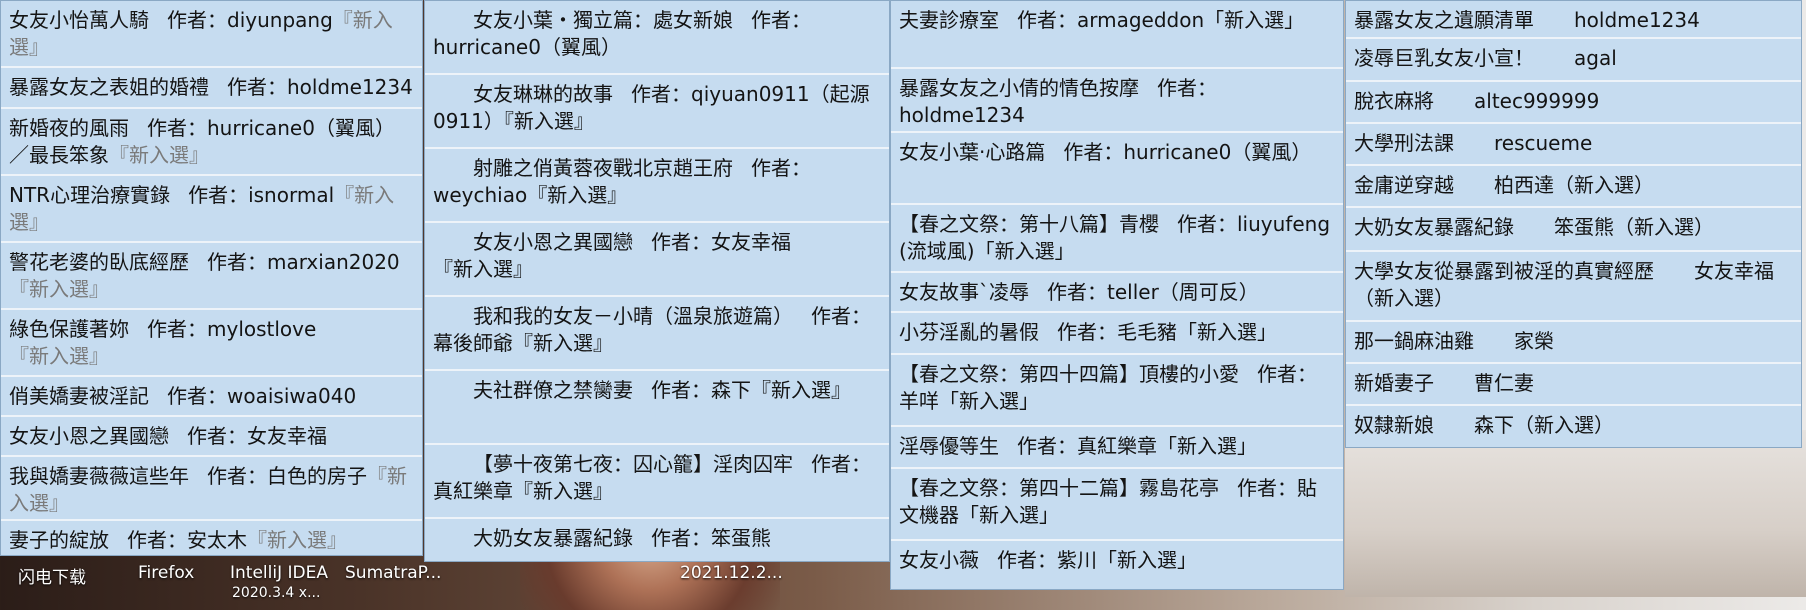 The height and width of the screenshot is (610, 1806). I want to click on story-title: 警花老婆的臥底經歷, so click(99, 262).